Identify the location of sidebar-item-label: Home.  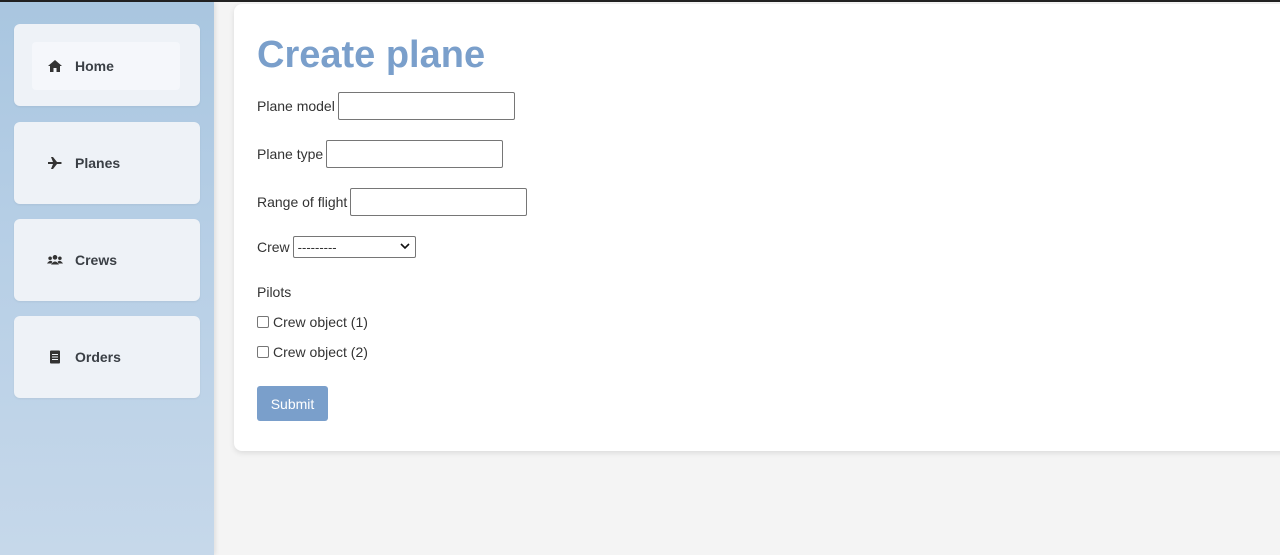
(94, 66).